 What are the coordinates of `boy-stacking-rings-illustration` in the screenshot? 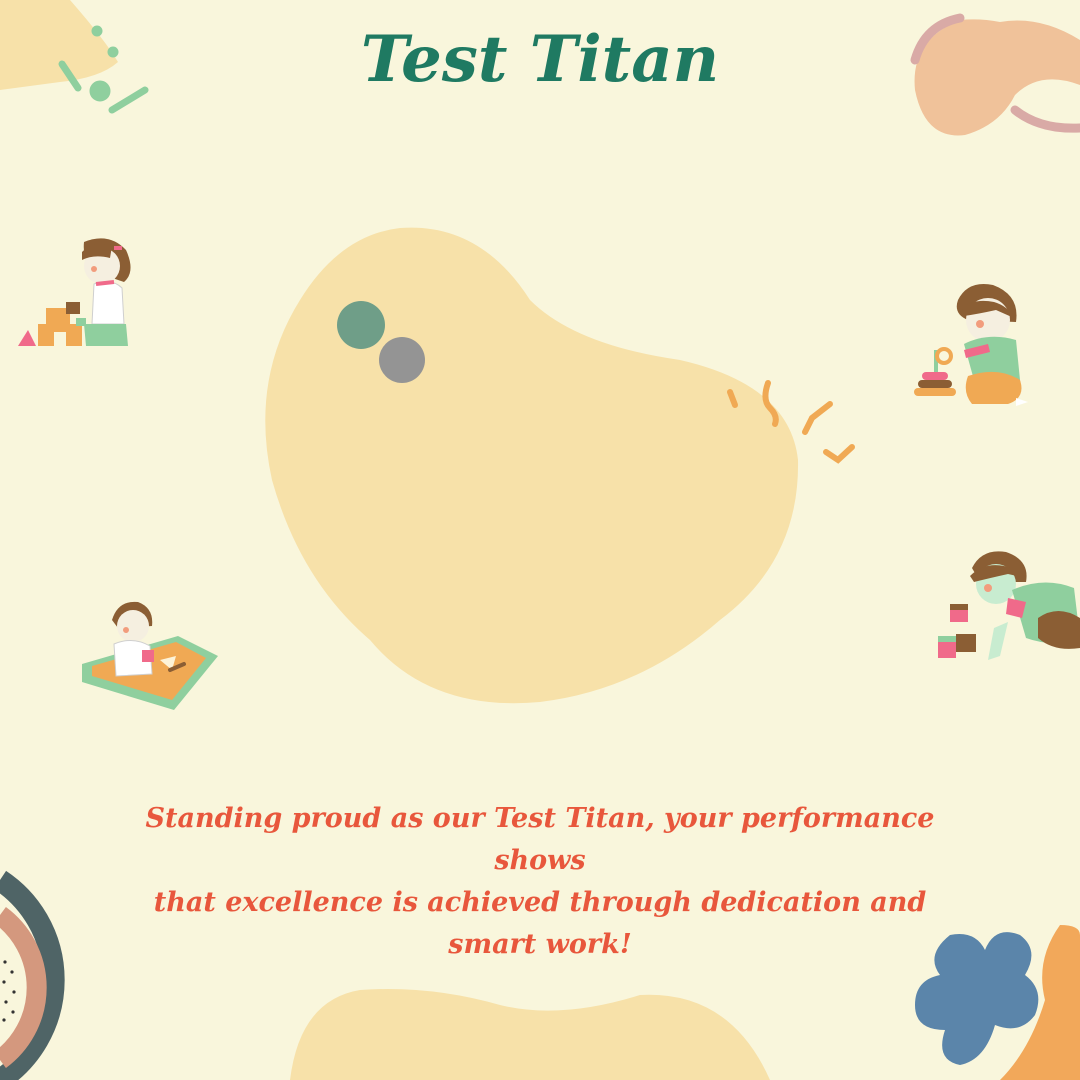 It's located at (971, 345).